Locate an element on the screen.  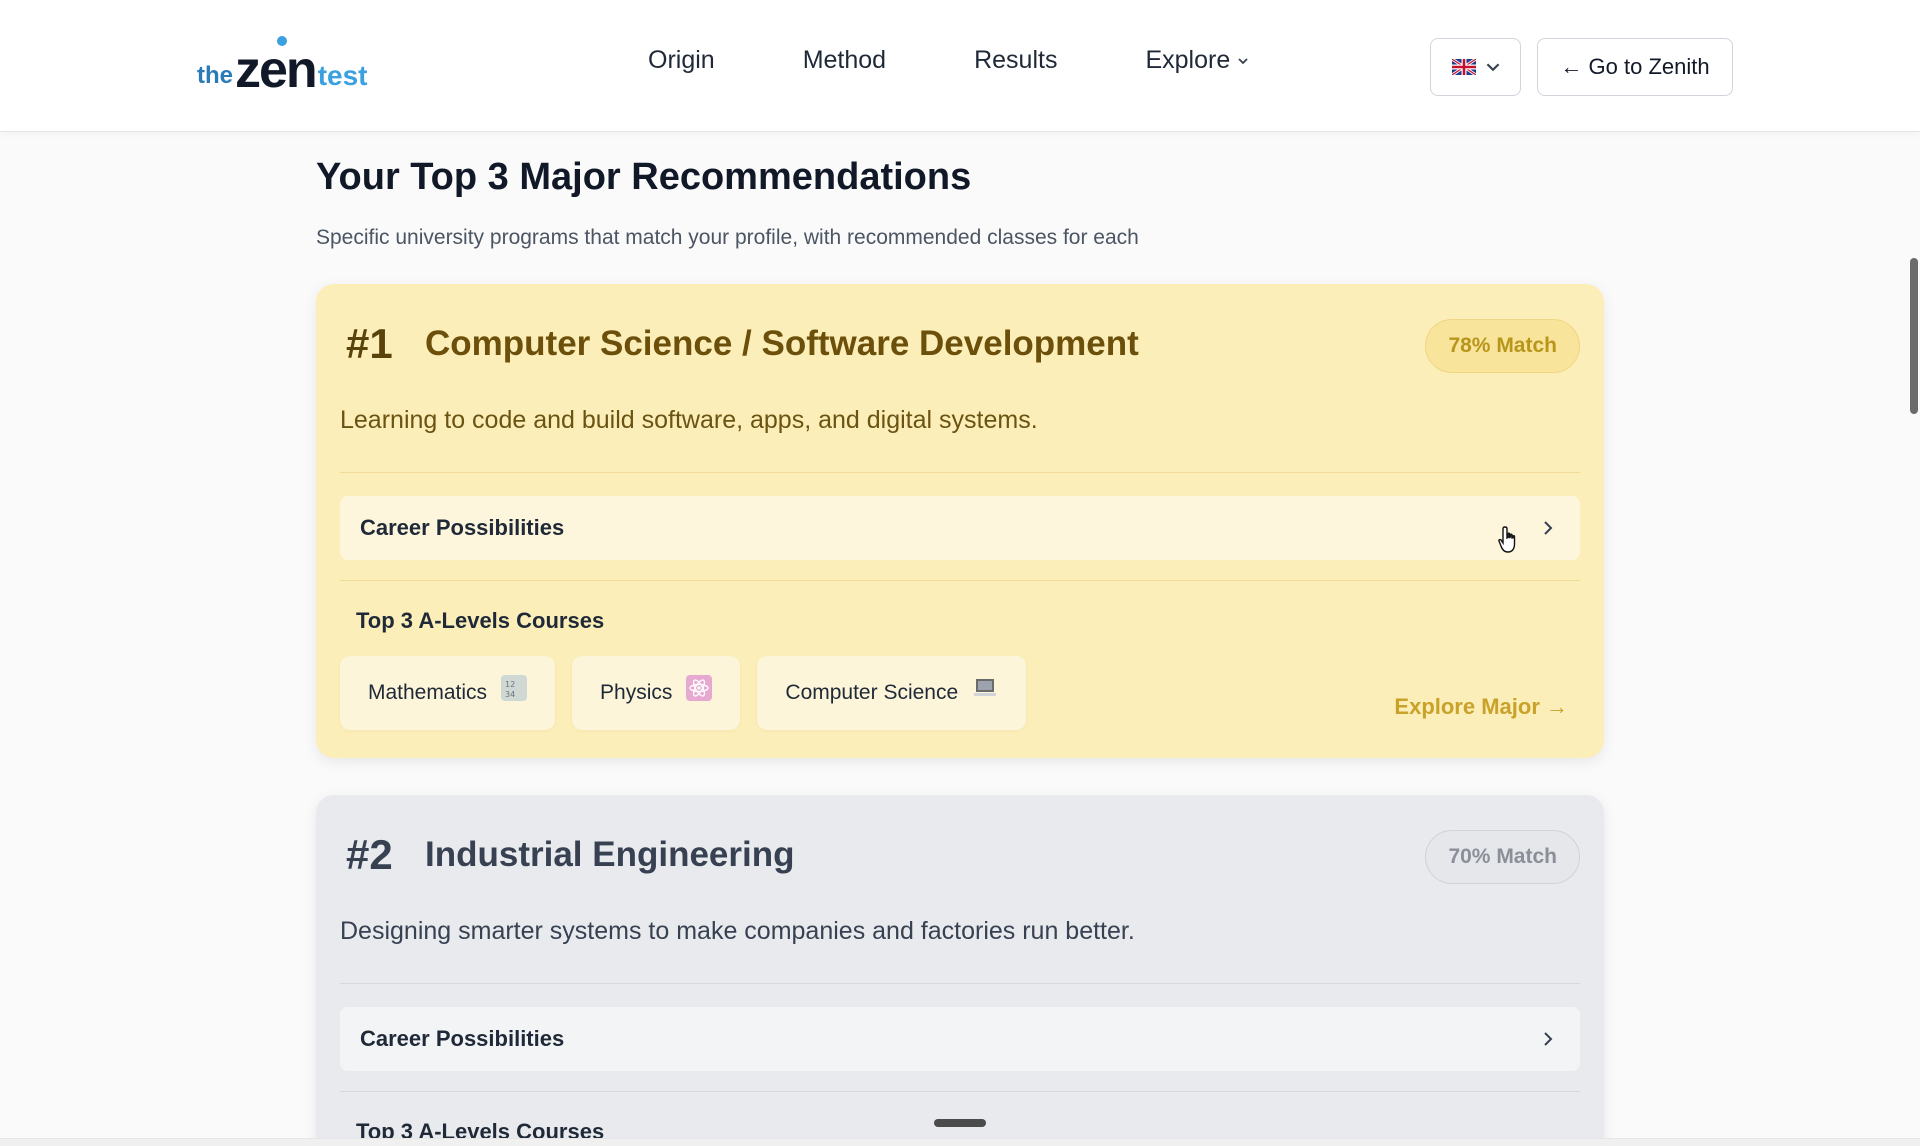
svg-text: 12 is located at coordinates (510, 684).